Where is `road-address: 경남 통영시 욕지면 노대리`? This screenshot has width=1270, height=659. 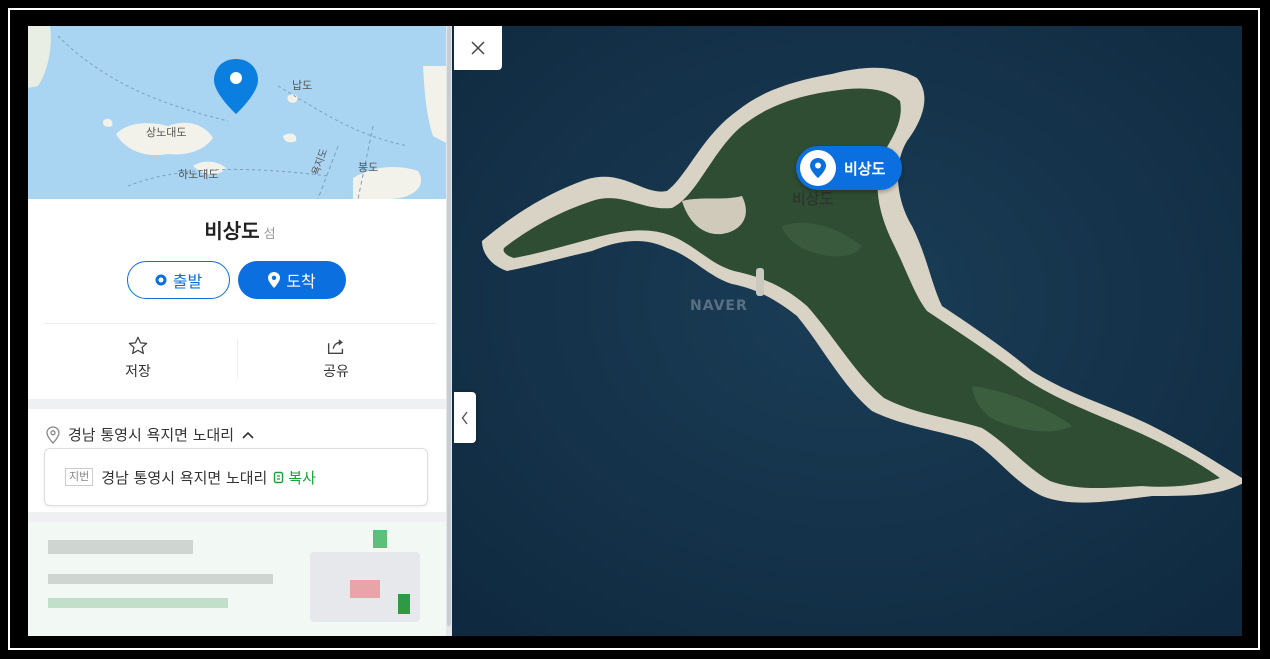 road-address: 경남 통영시 욕지면 노대리 is located at coordinates (151, 435).